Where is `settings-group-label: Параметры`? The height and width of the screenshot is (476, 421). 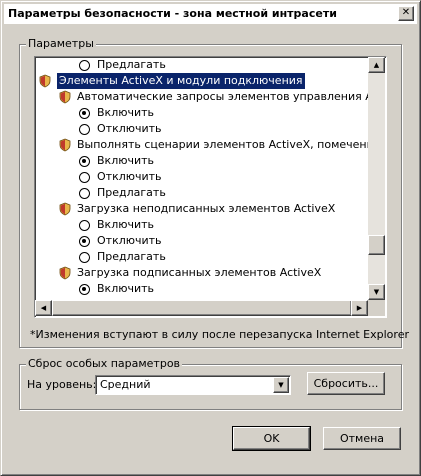 settings-group-label: Параметры is located at coordinates (61, 43).